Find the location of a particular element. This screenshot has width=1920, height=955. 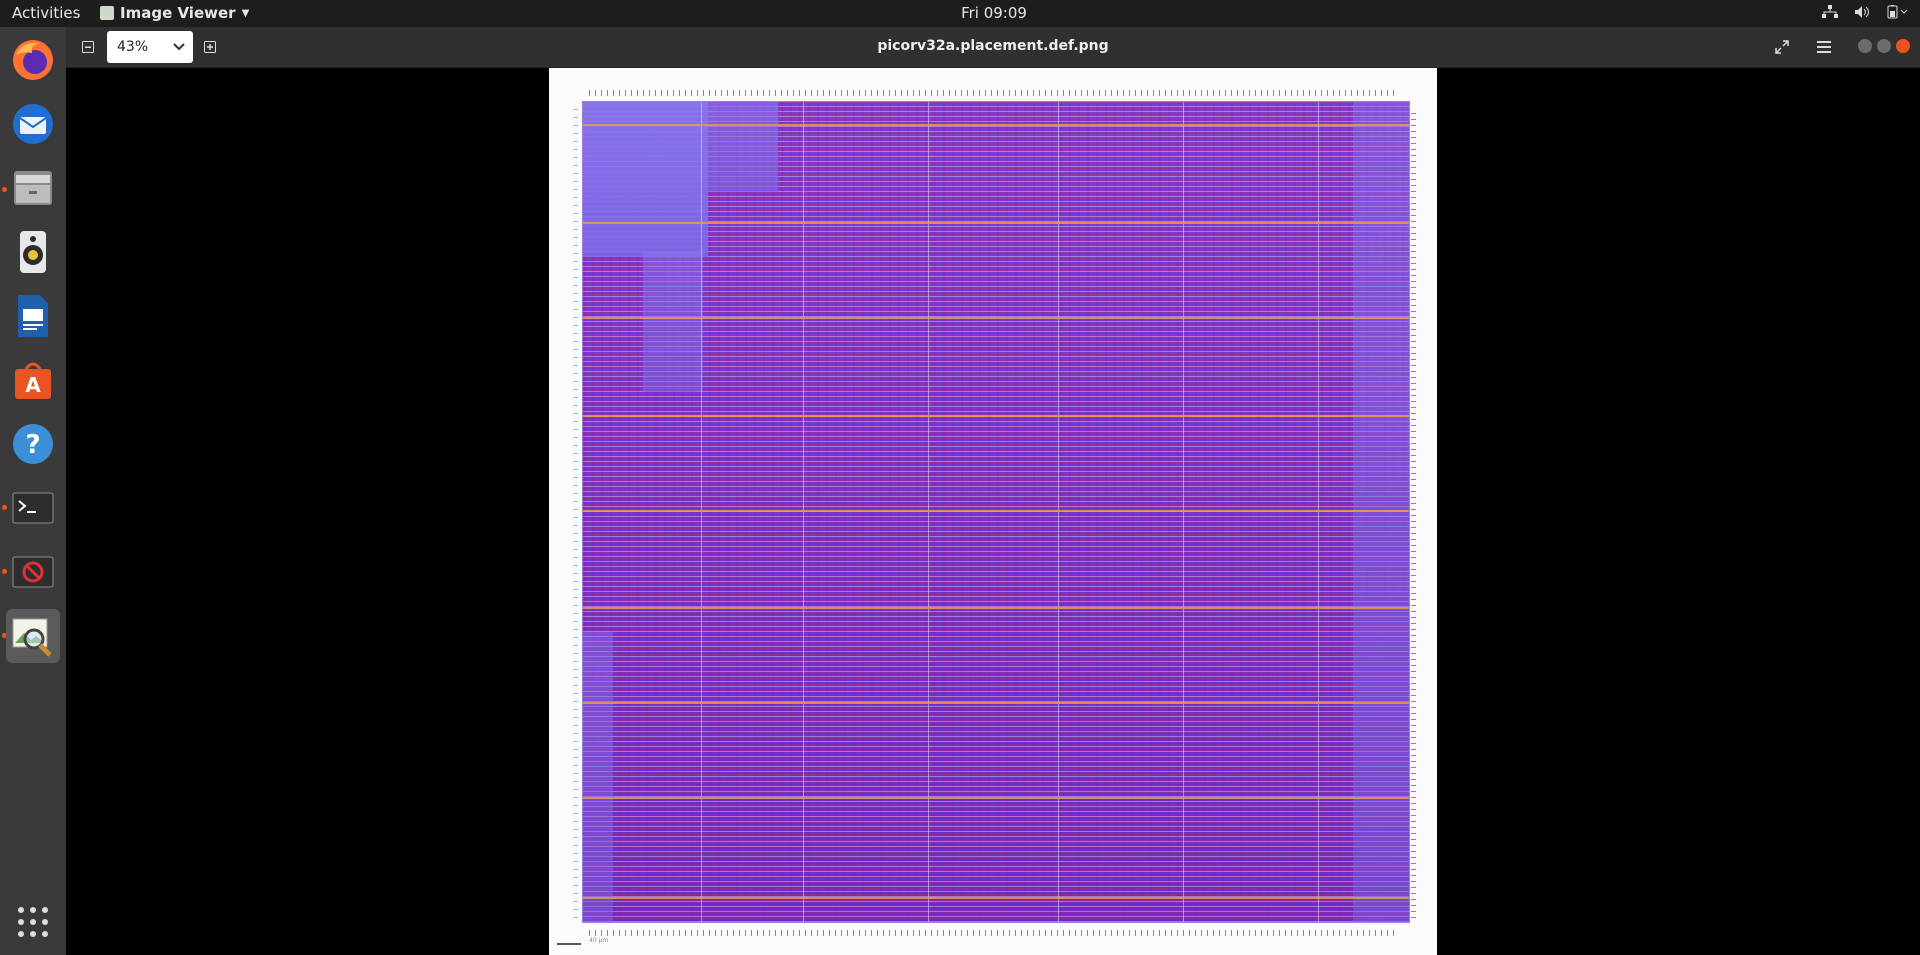

io-pins-top is located at coordinates (994, 93).